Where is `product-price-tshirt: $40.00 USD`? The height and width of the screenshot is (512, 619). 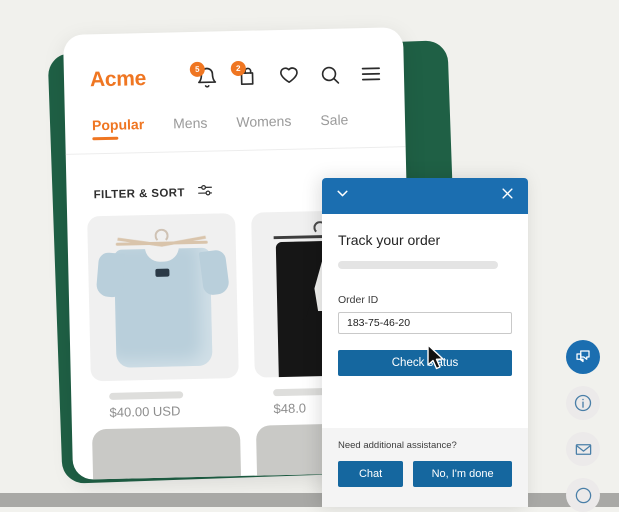 product-price-tshirt: $40.00 USD is located at coordinates (145, 411).